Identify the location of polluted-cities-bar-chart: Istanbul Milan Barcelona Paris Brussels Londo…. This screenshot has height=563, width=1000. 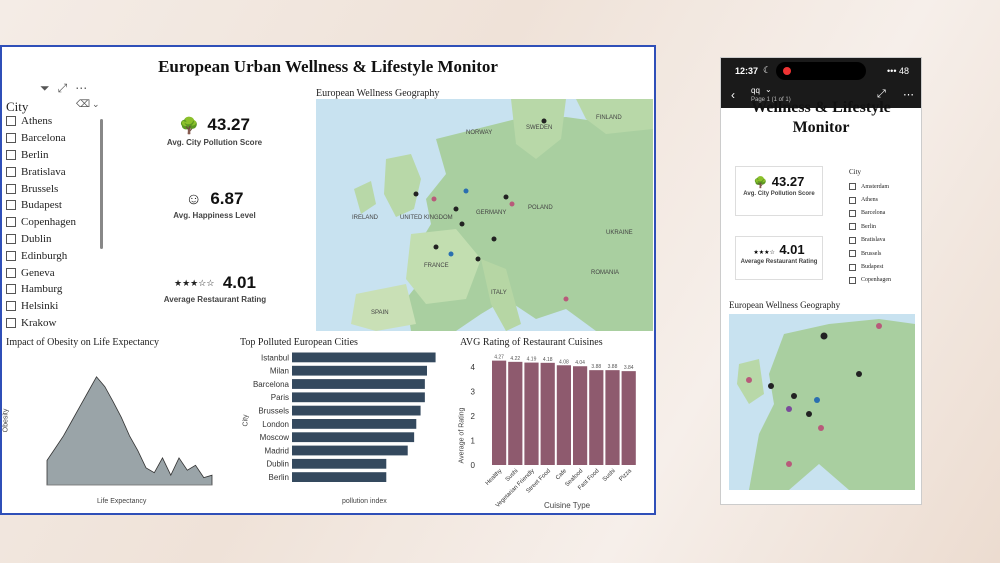
(345, 426).